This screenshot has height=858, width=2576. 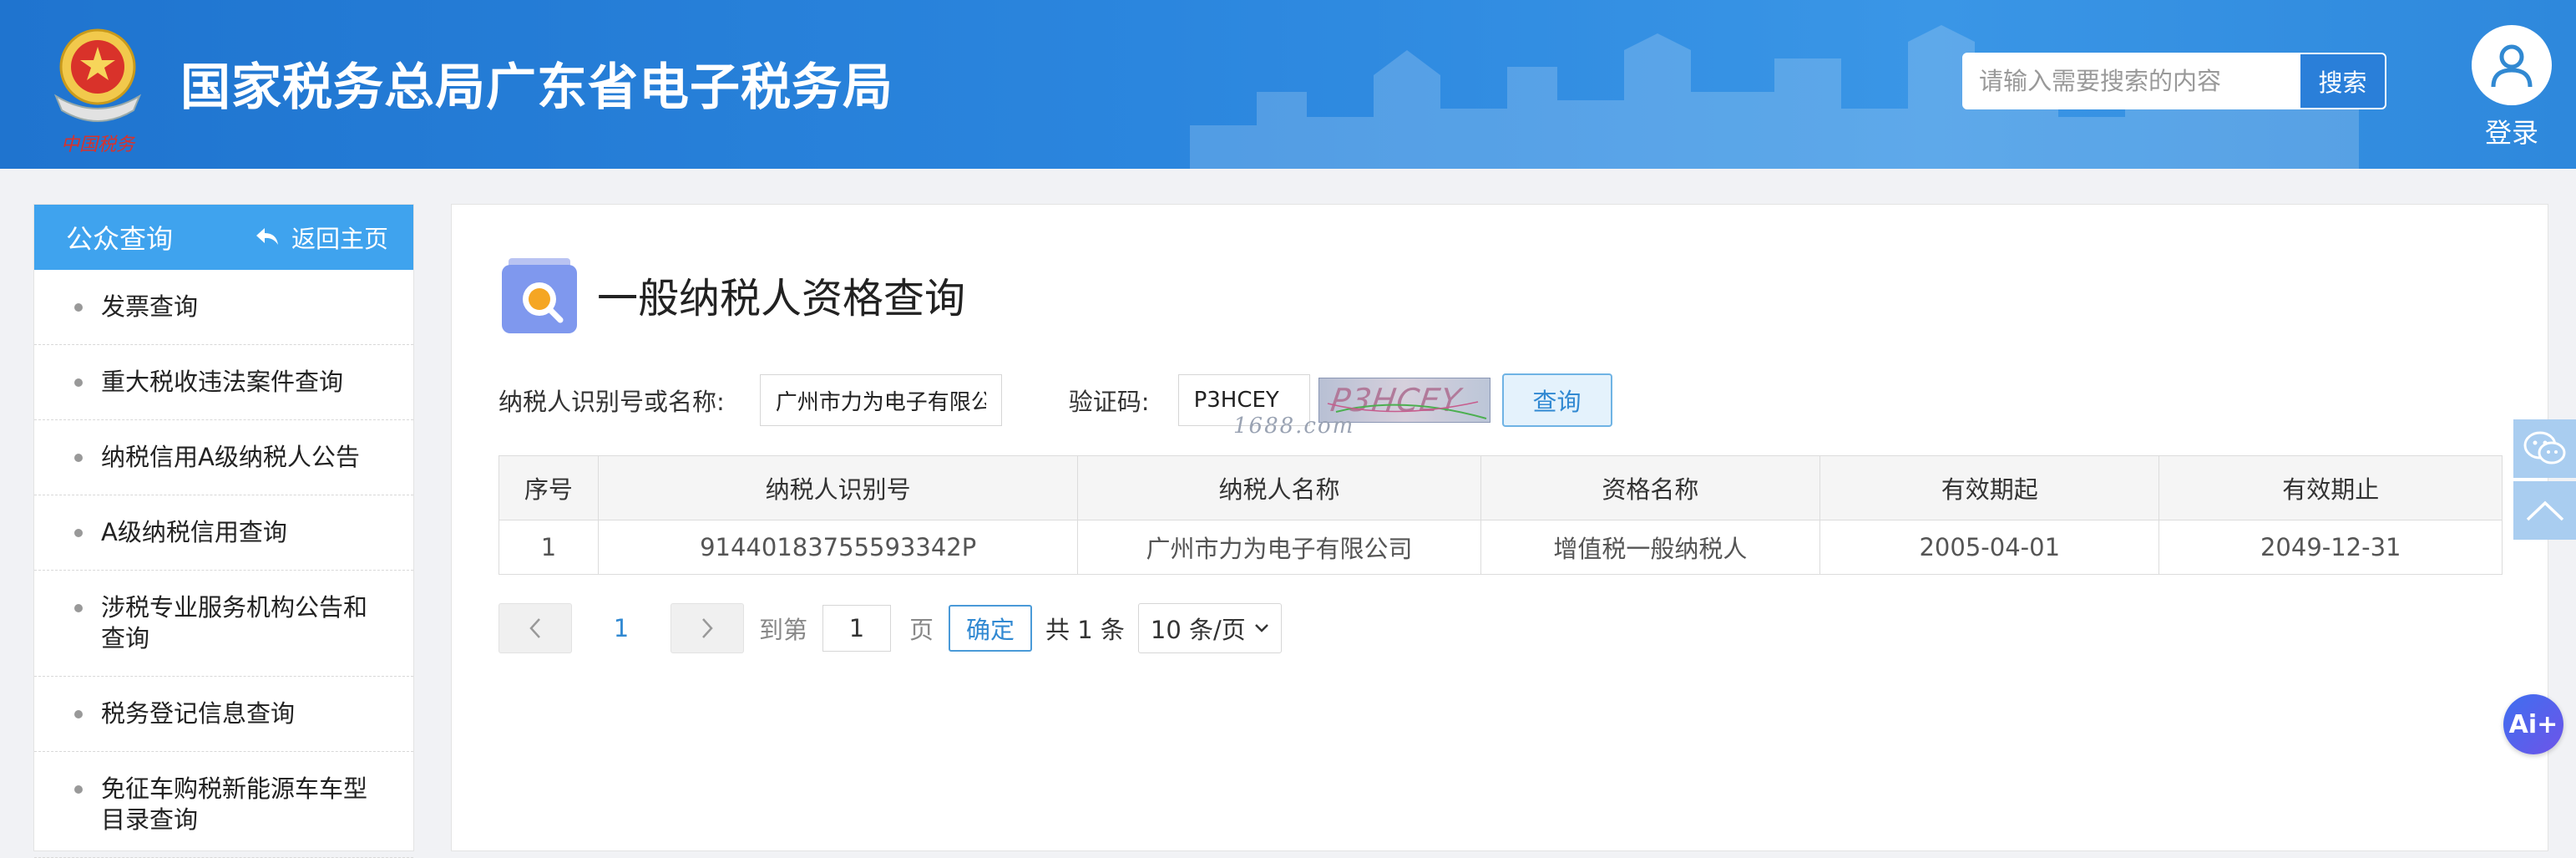 I want to click on pagination: 1 到第 页 确定 共 1 条 10 条/页, so click(x=890, y=628).